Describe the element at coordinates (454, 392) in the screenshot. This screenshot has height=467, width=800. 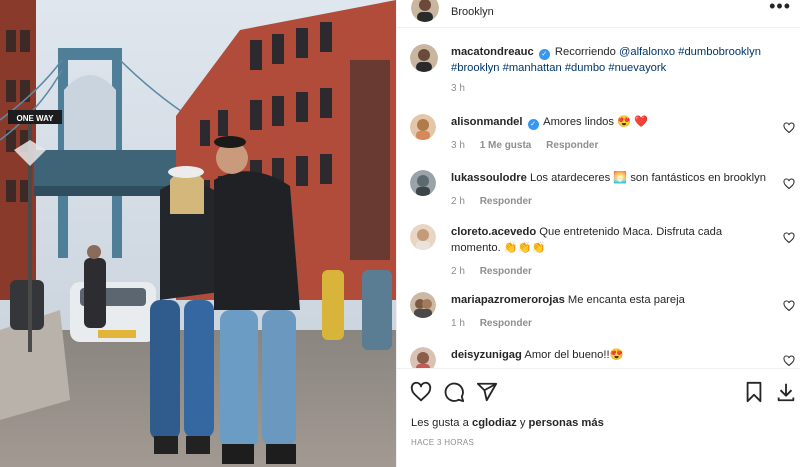
I see `comment-icon` at that location.